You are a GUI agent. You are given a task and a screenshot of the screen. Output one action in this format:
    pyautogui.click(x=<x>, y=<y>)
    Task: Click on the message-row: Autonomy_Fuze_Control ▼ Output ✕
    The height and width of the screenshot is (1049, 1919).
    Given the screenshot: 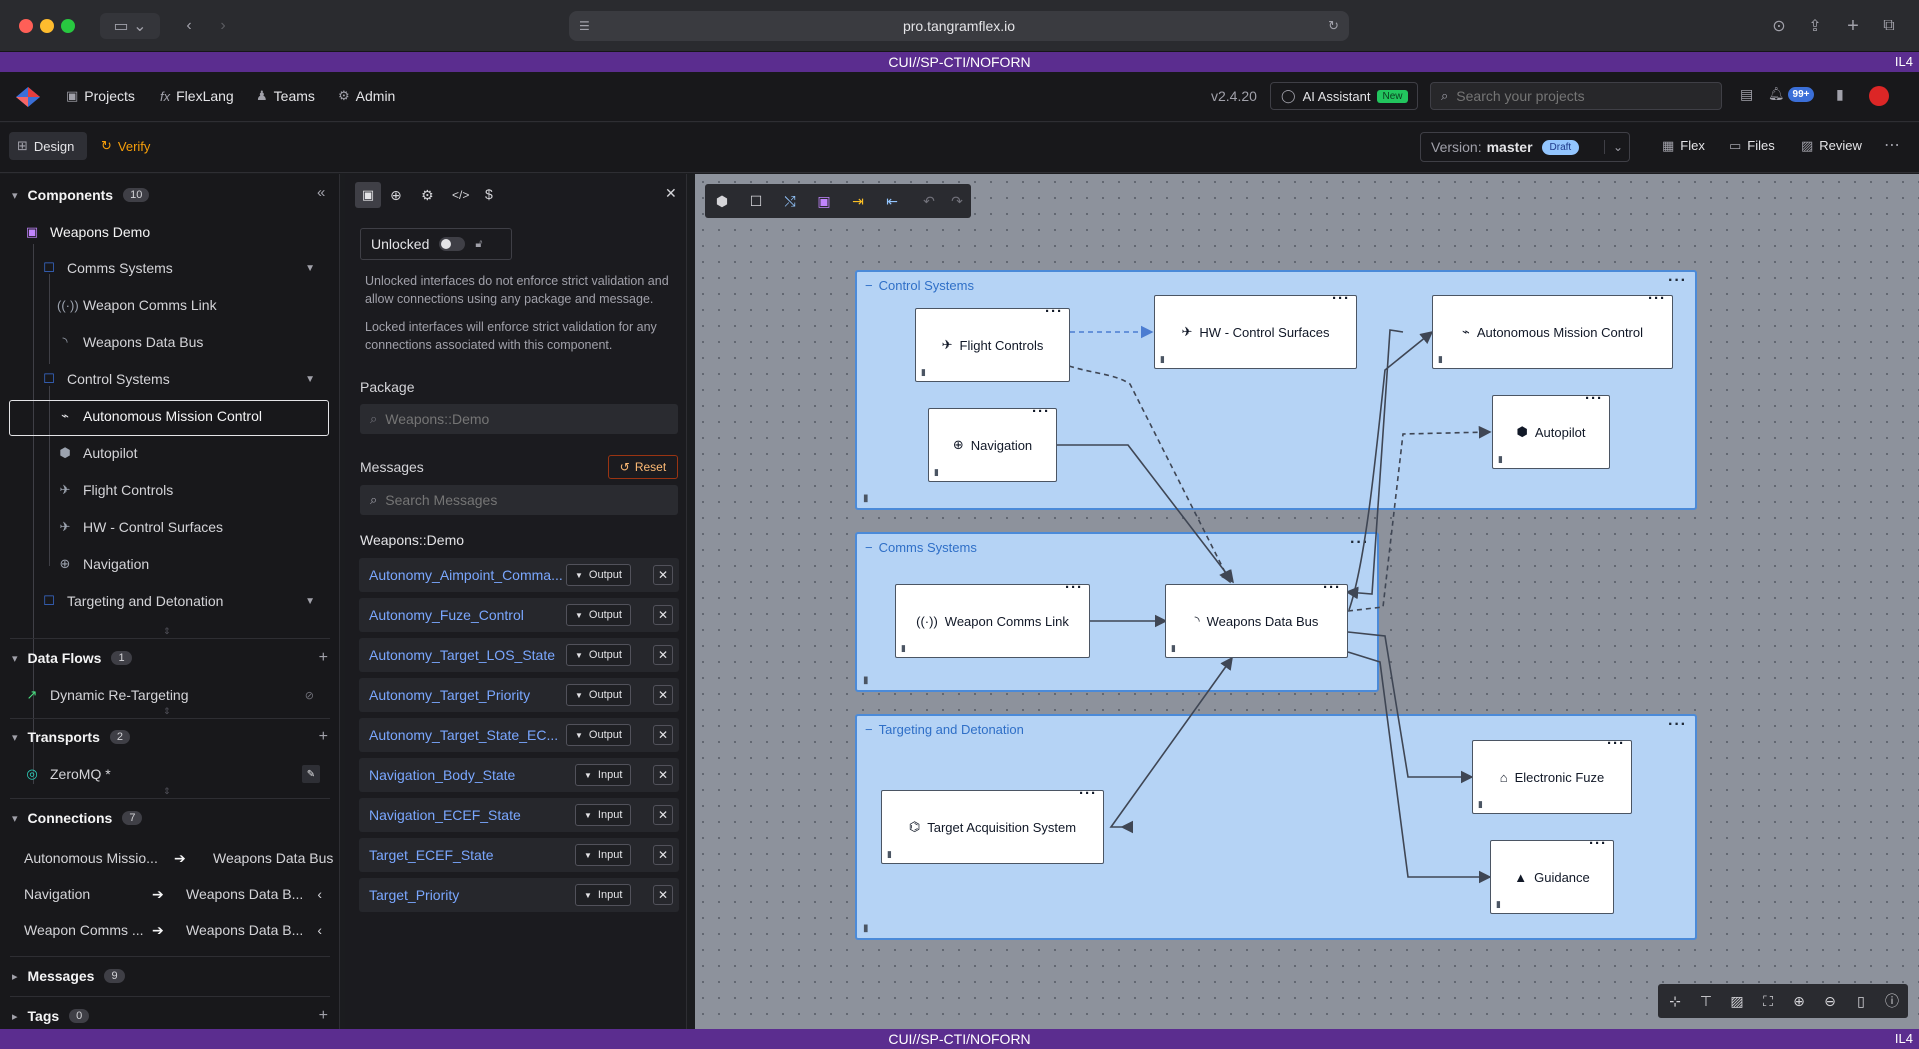 What is the action you would take?
    pyautogui.click(x=519, y=615)
    